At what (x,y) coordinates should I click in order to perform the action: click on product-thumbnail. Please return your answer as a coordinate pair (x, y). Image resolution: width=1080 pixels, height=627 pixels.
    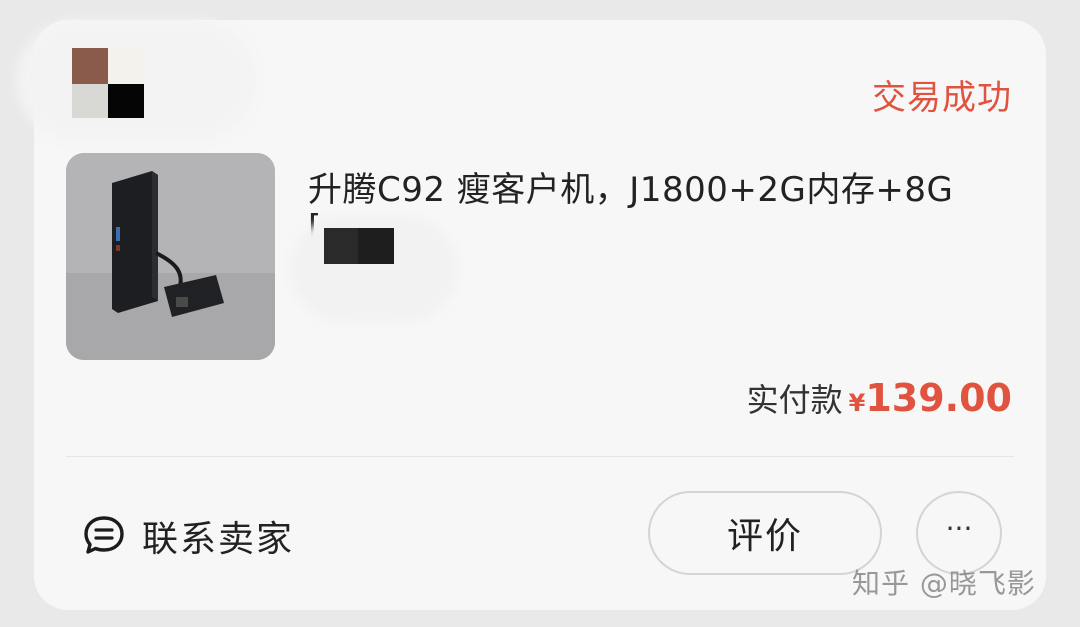
    Looking at the image, I should click on (170, 256).